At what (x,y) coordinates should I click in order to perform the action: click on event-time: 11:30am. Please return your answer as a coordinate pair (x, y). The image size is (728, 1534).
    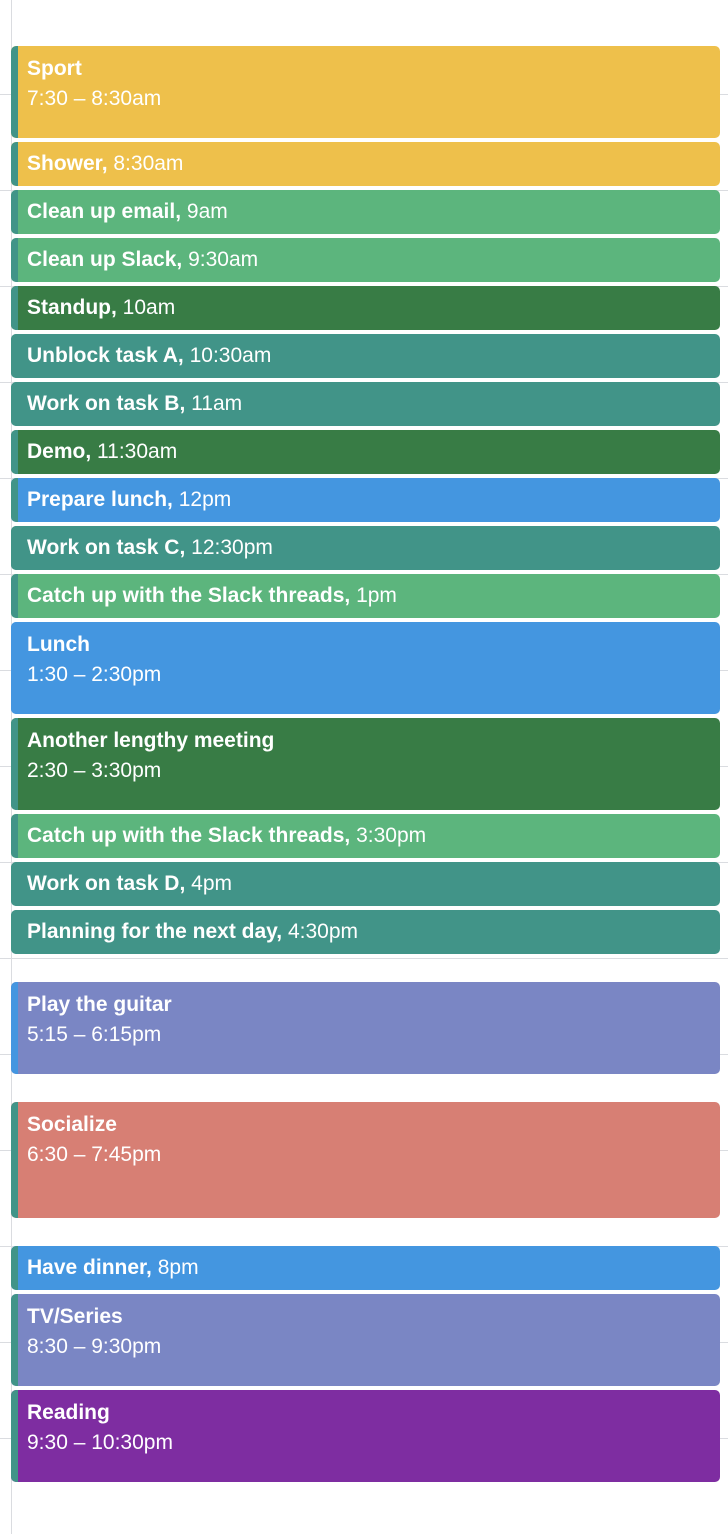
    Looking at the image, I should click on (137, 451).